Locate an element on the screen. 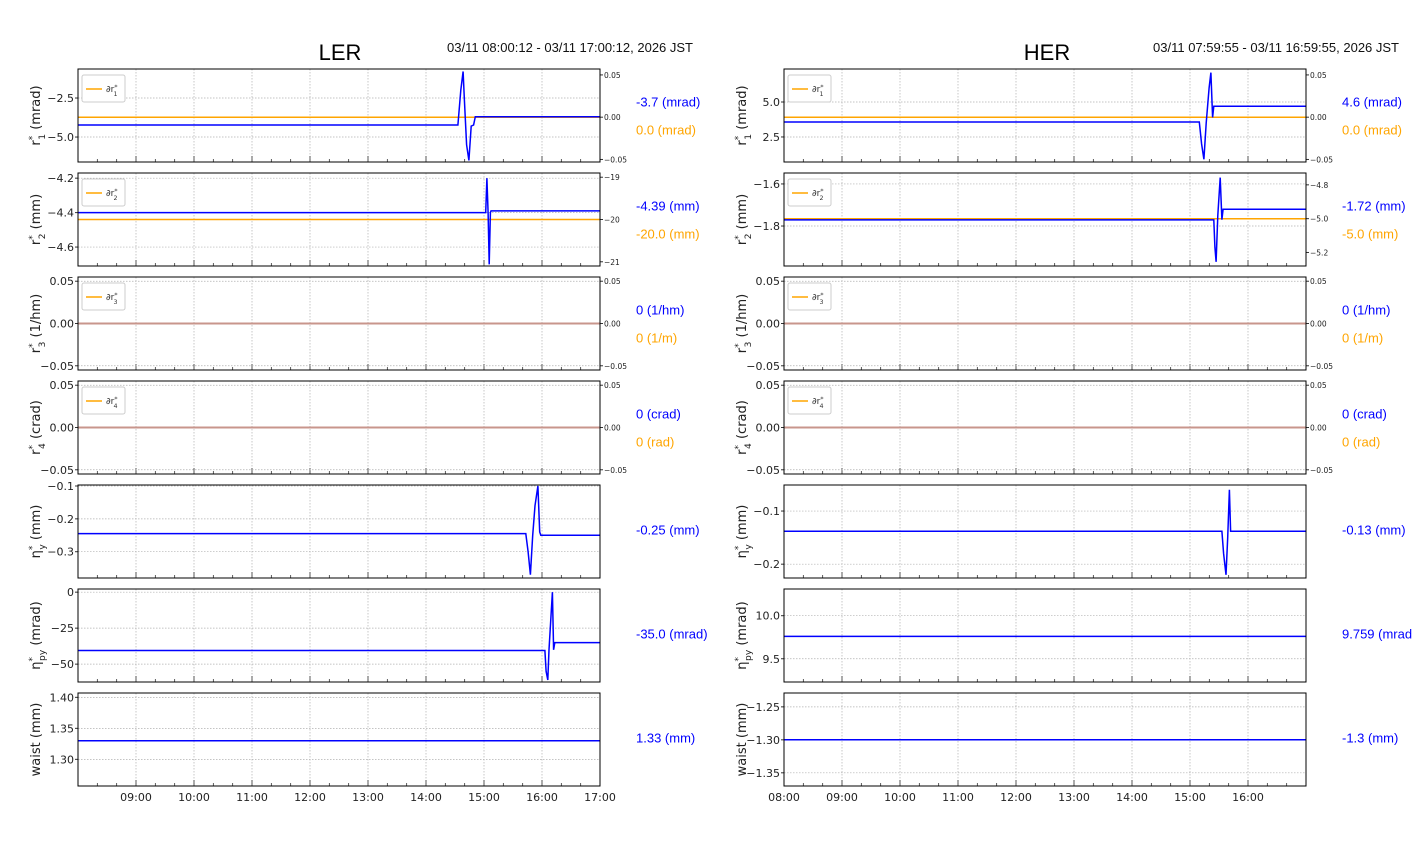 This screenshot has height=864, width=1412. panel: −0.1 −0.2η*y (mm) -0.13 (mm) is located at coordinates (1070, 531).